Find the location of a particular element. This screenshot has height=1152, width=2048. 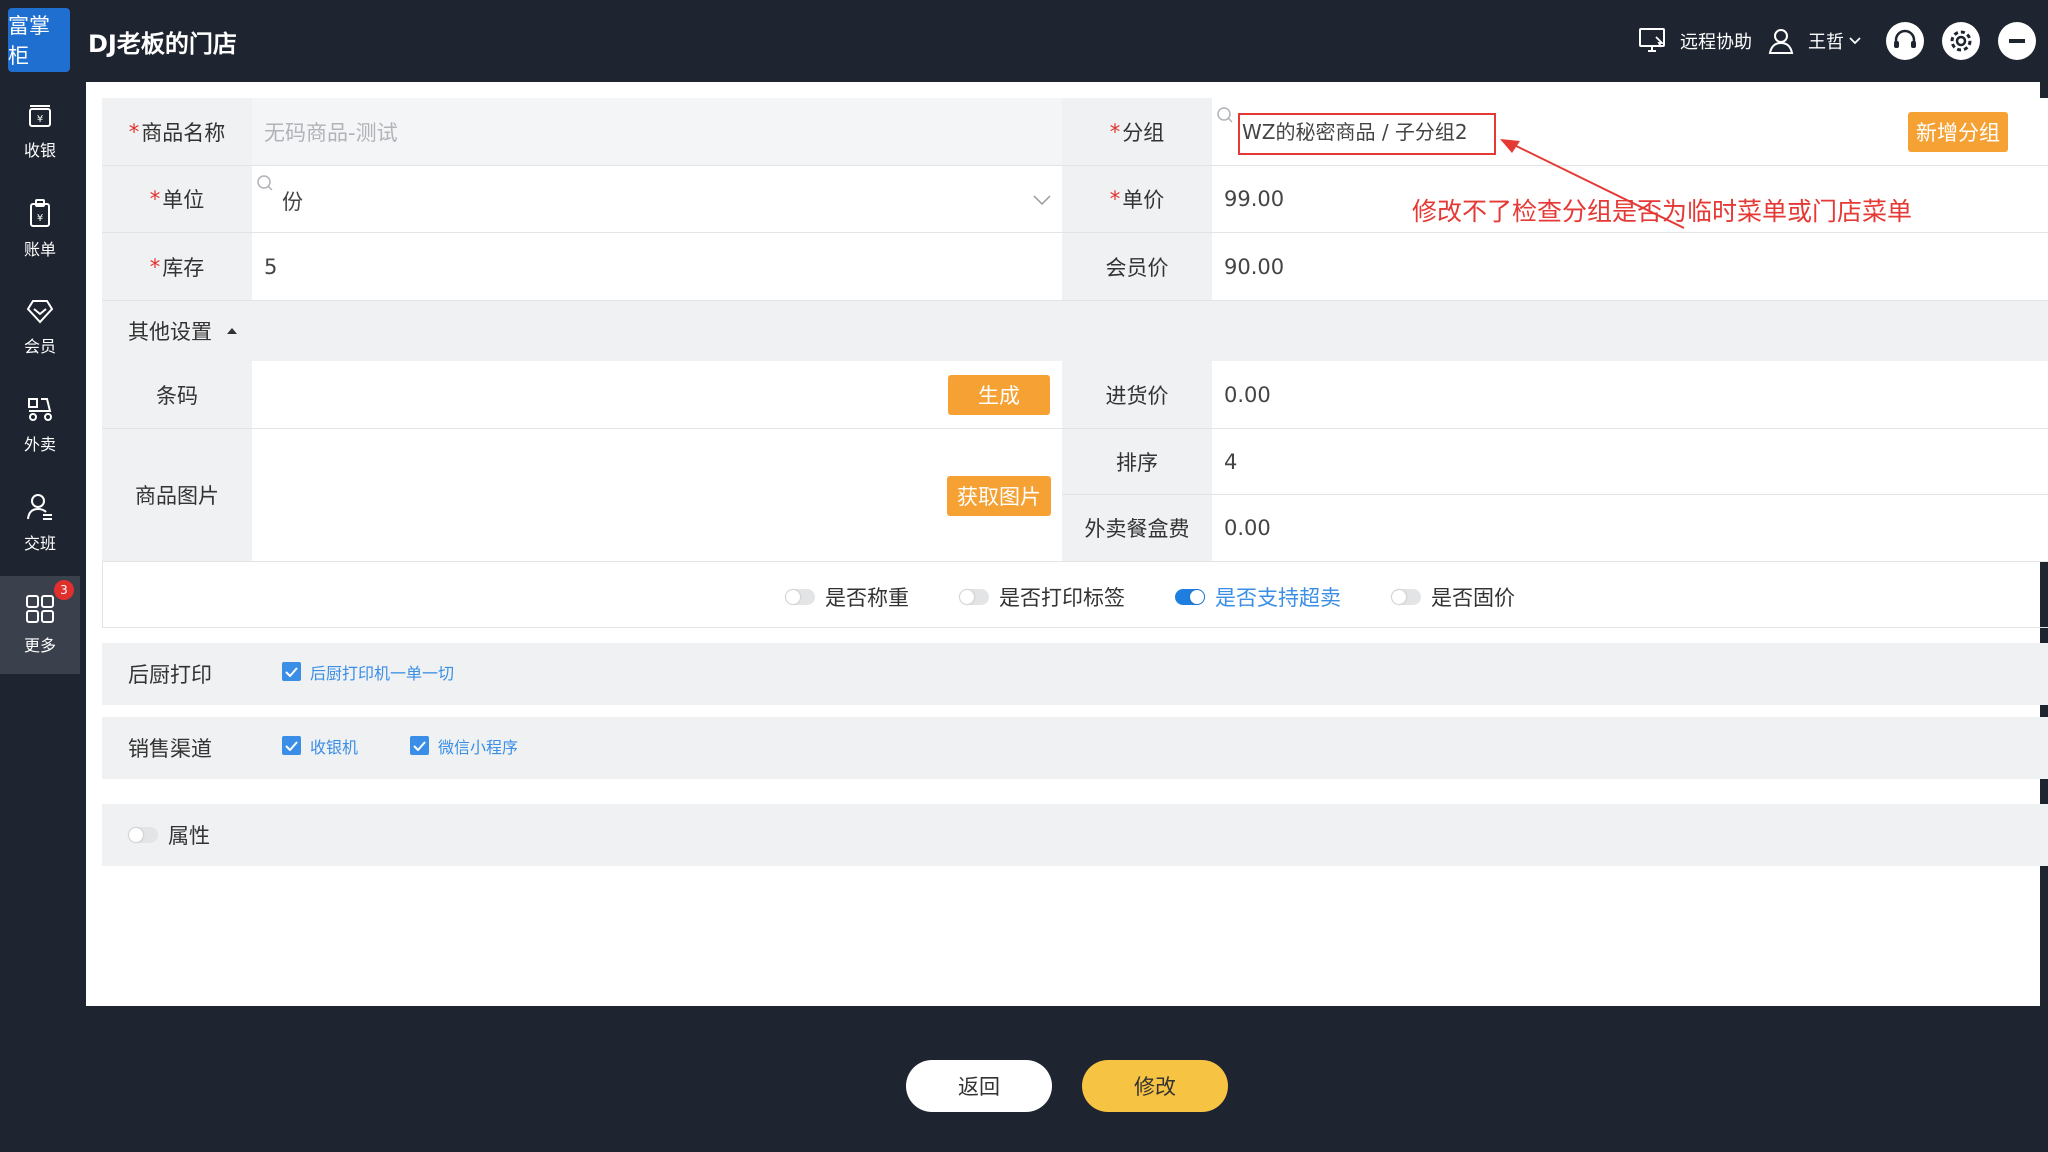

toggles-row: 是否称重 是否打印标签 是否支持超卖 是否固价 is located at coordinates (1075, 595).